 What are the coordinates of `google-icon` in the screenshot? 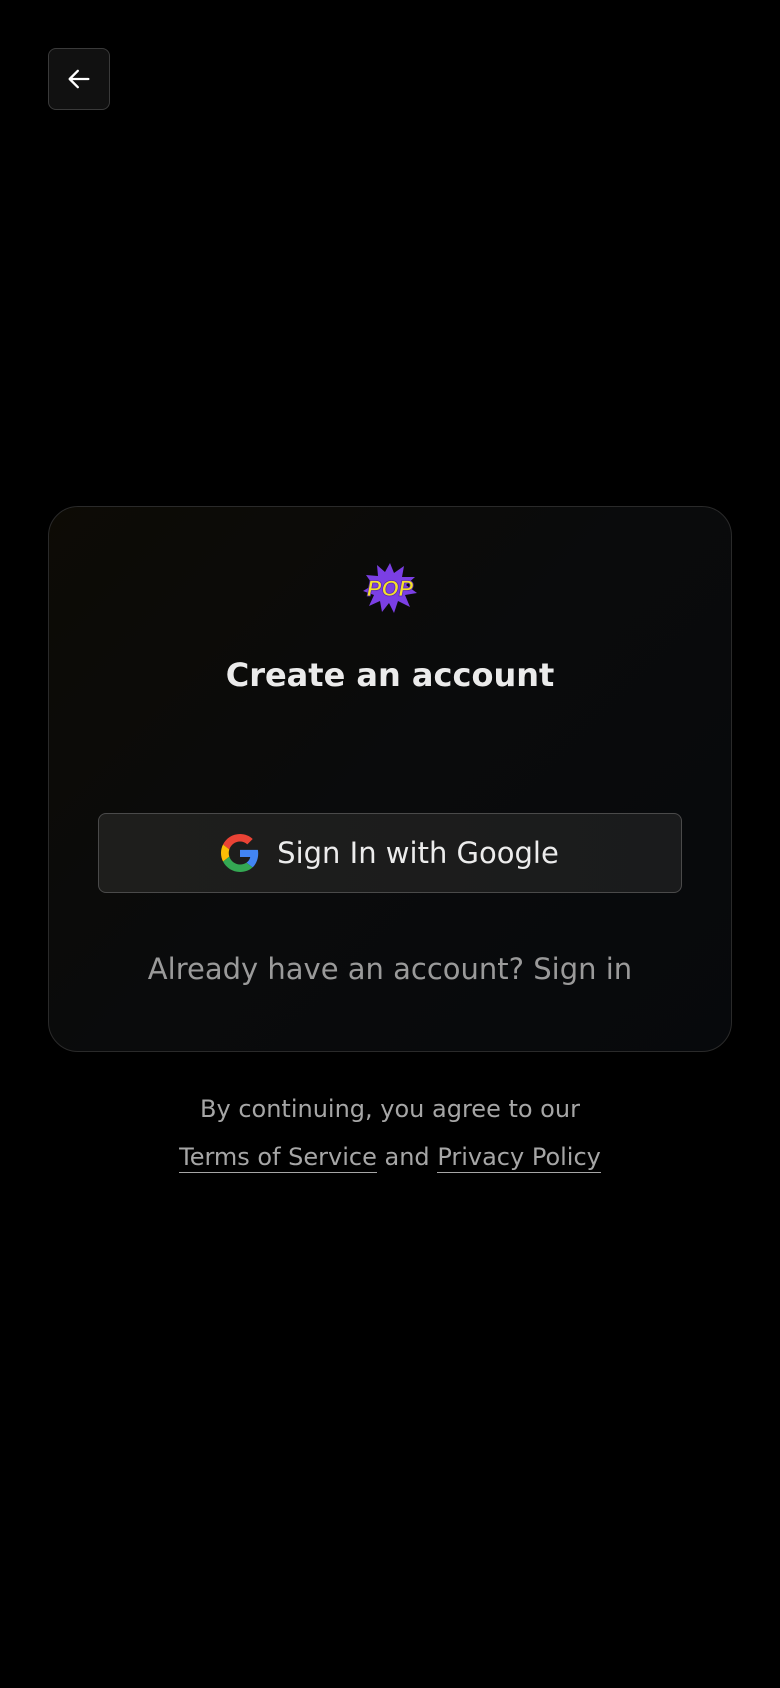 It's located at (240, 853).